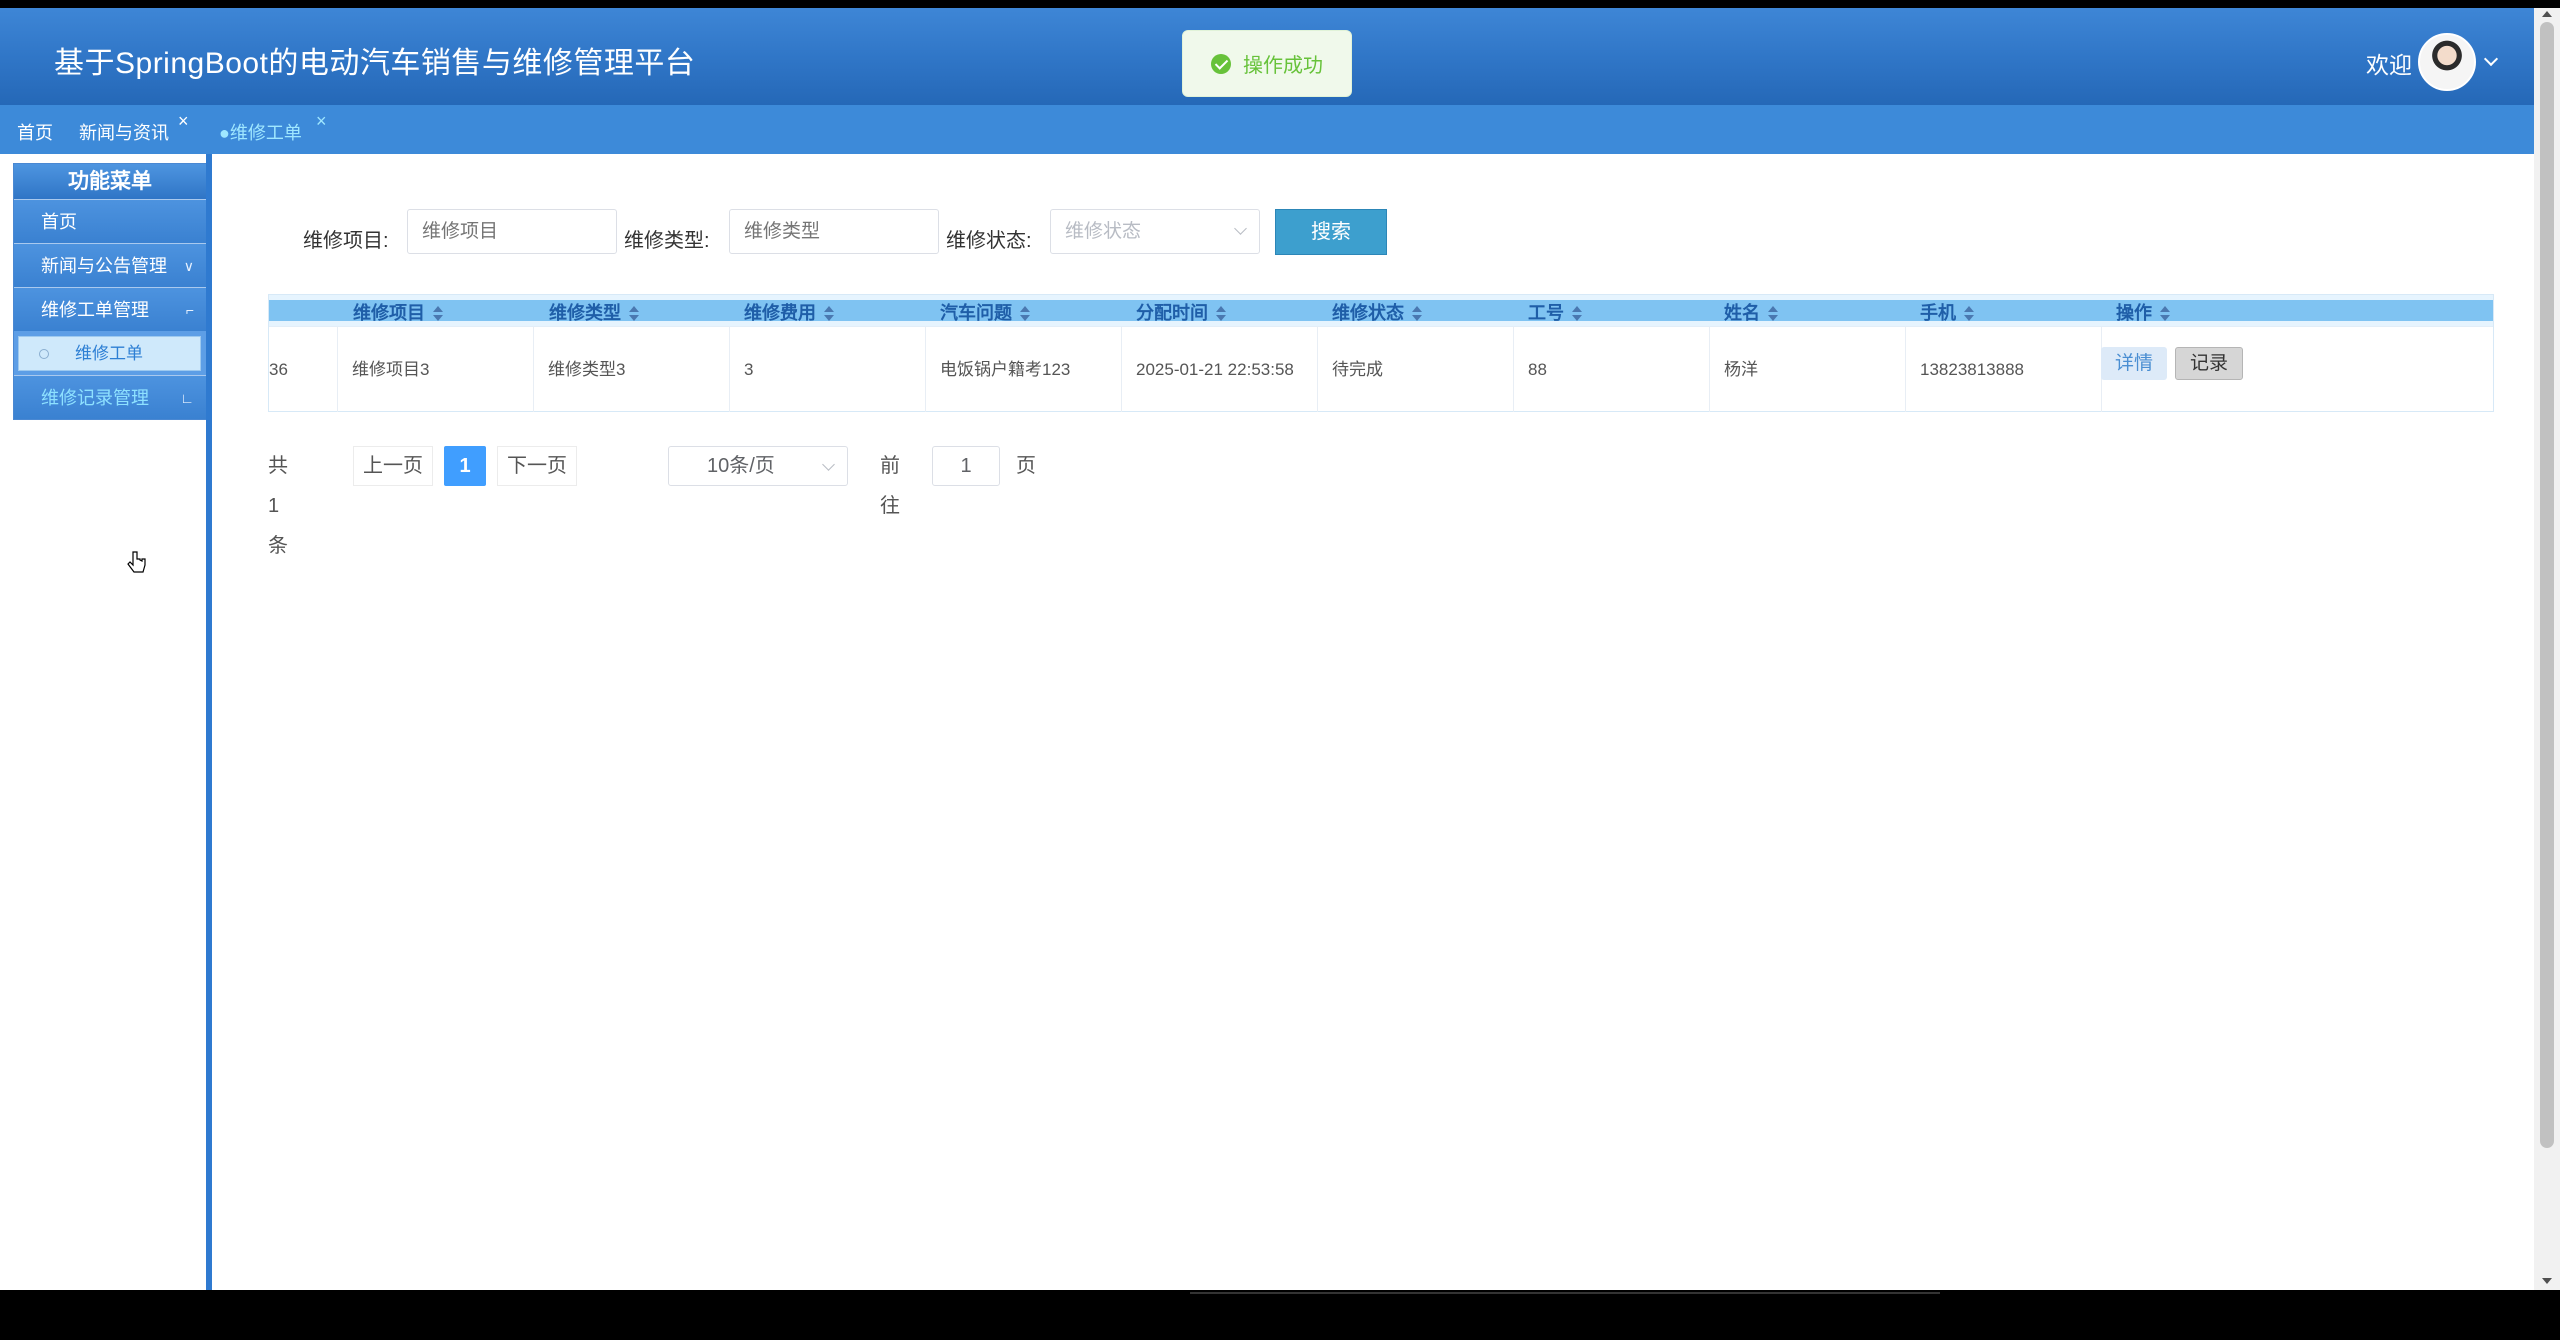 The width and height of the screenshot is (2560, 1340). Describe the element at coordinates (966, 466) in the screenshot. I see `goto-page-input: 1` at that location.